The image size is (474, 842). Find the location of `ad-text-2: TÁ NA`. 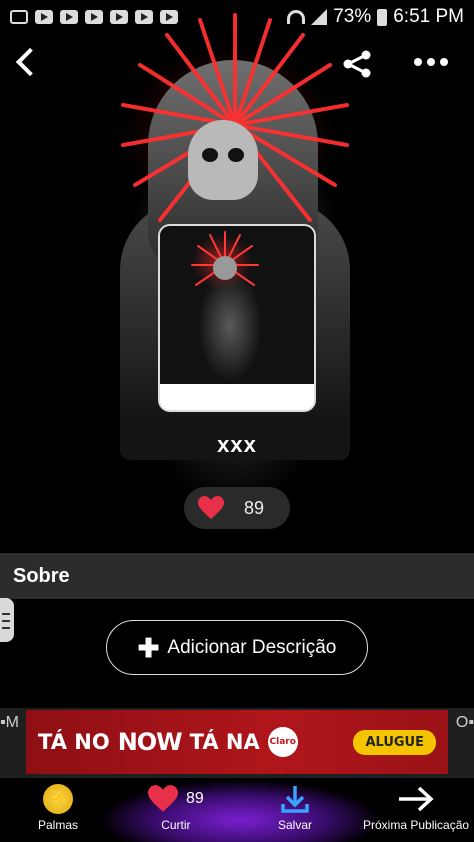

ad-text-2: TÁ NA is located at coordinates (224, 742).